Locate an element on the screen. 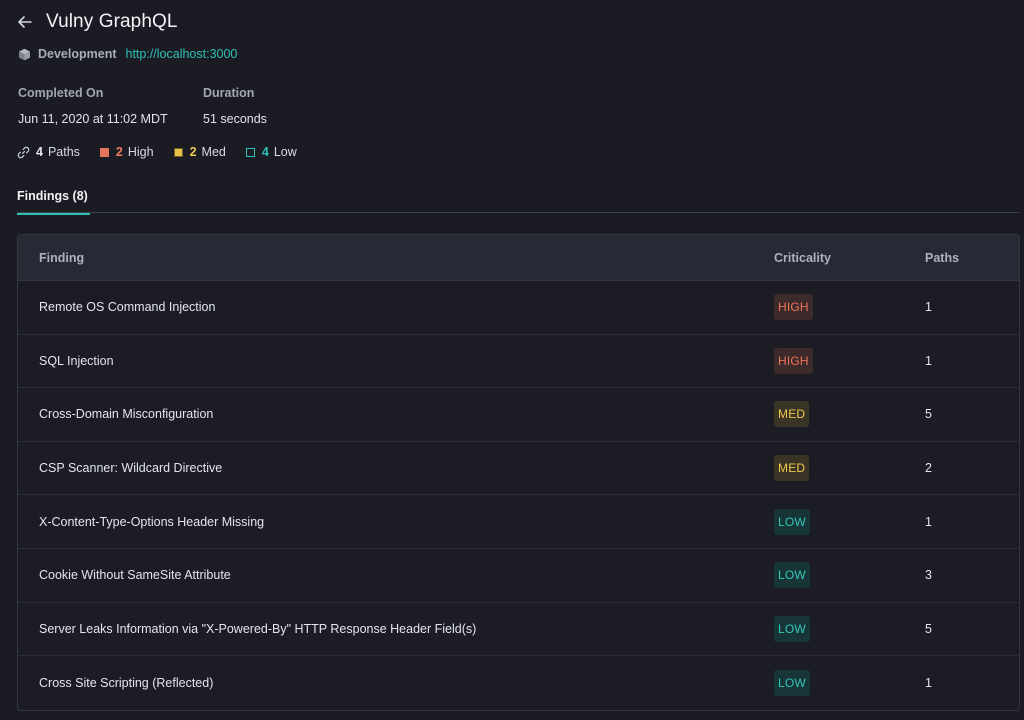  high-square-icon is located at coordinates (104, 152).